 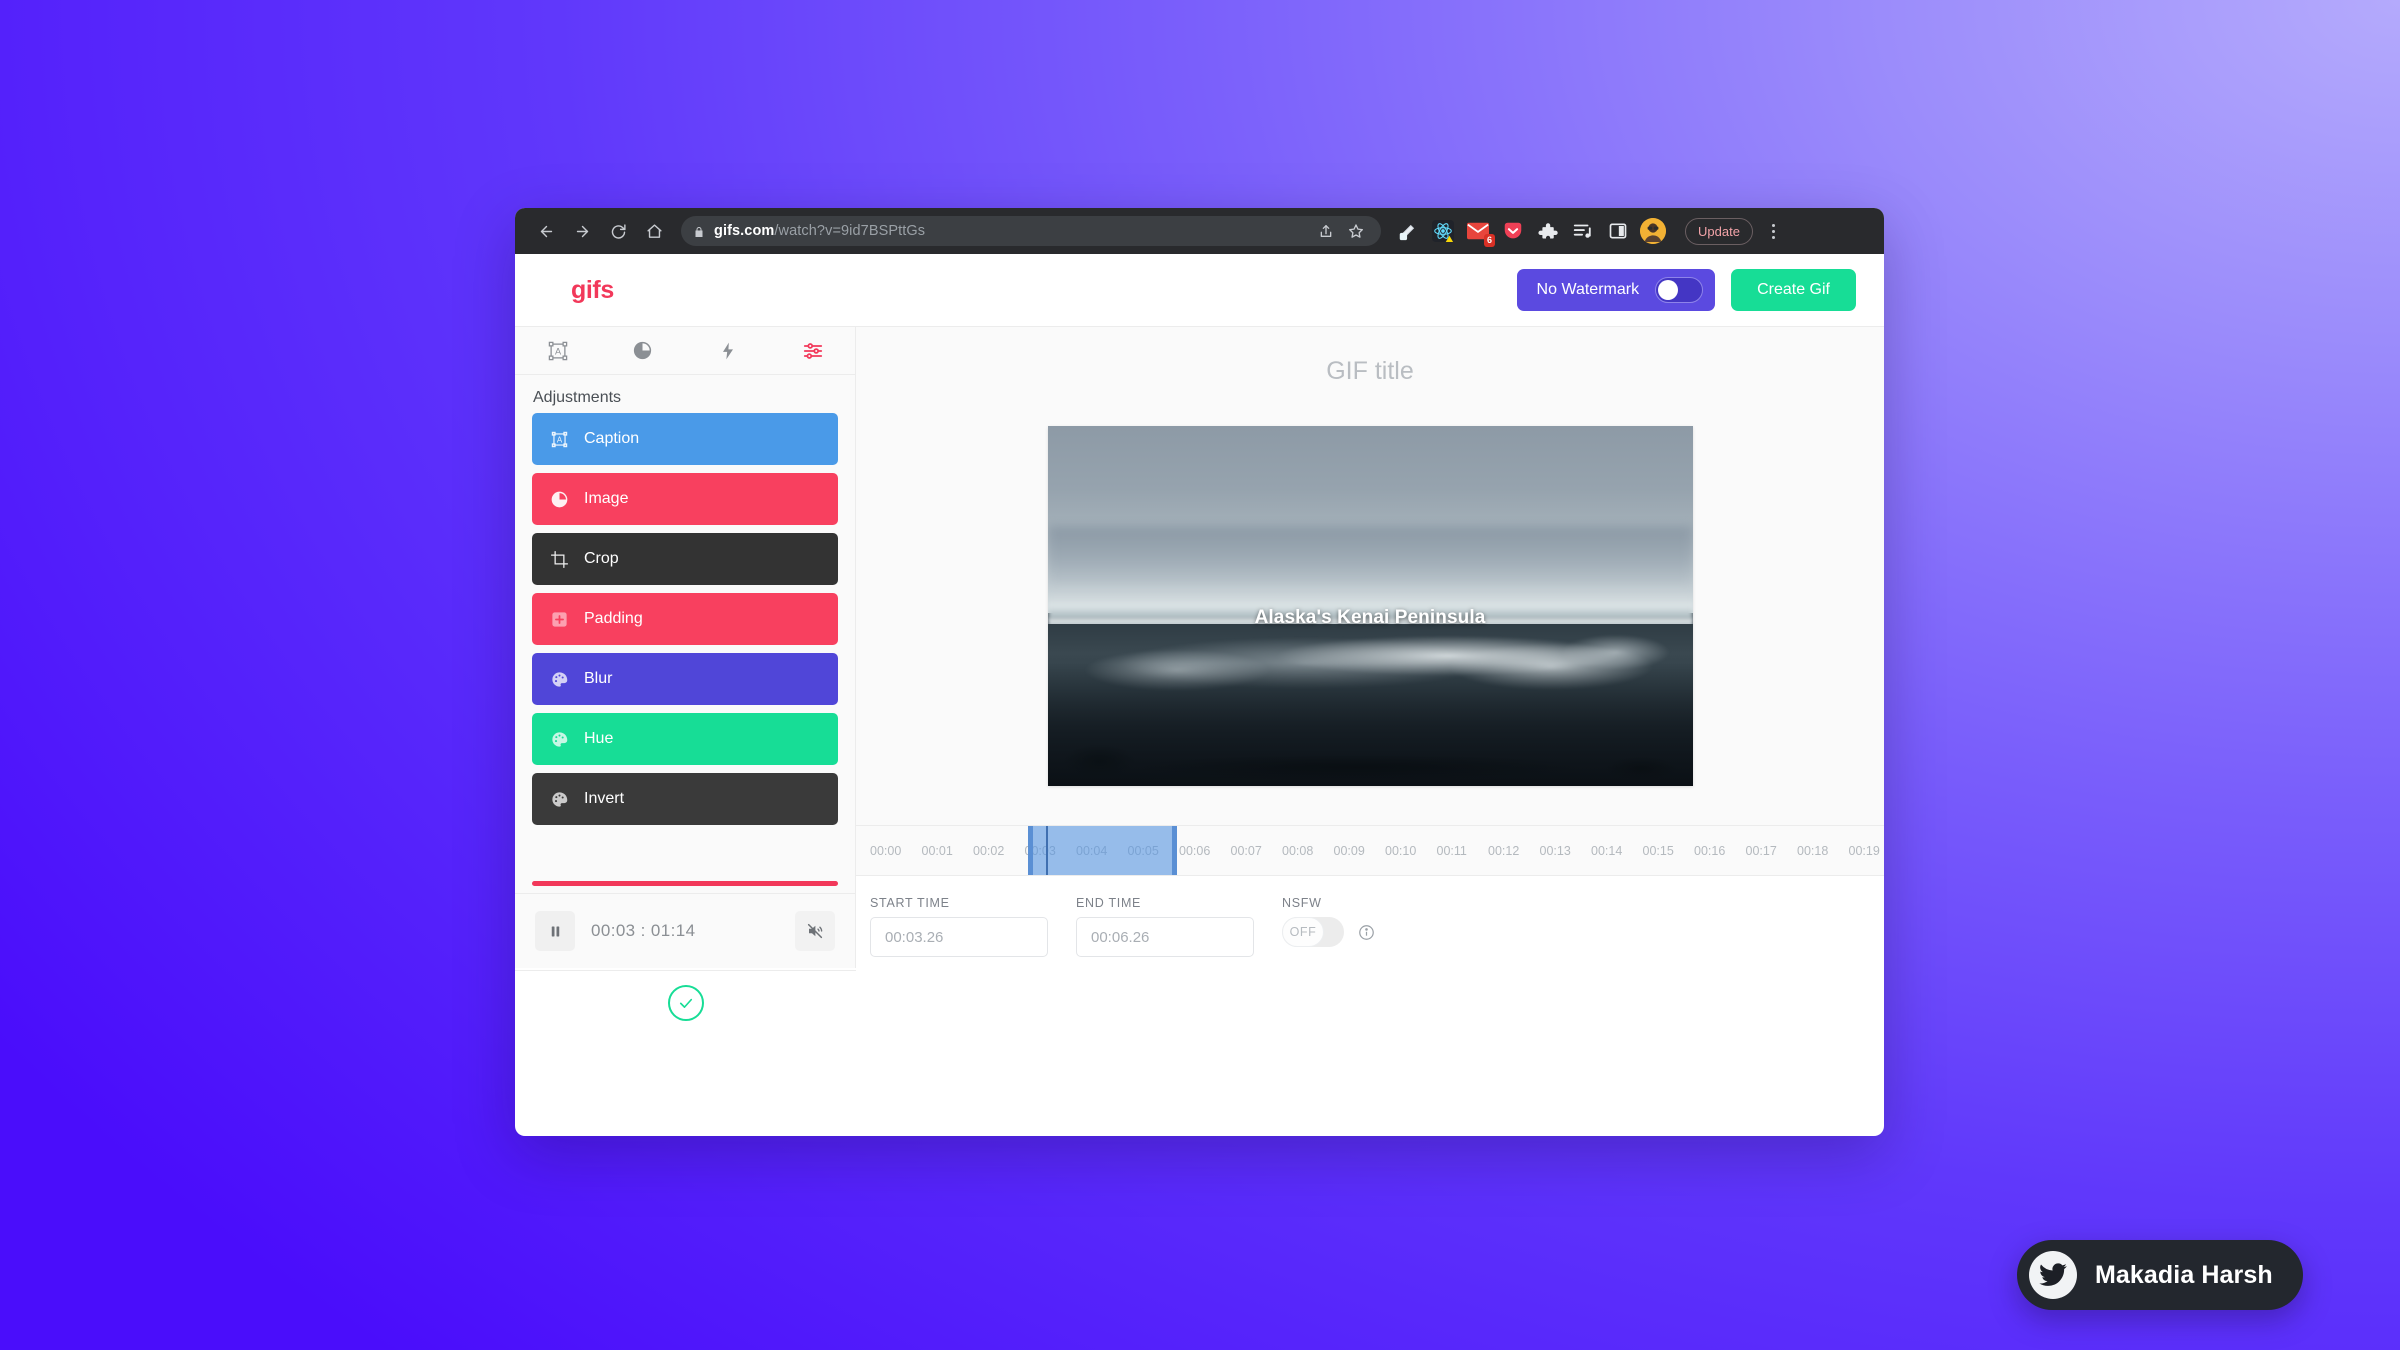 What do you see at coordinates (937, 850) in the screenshot?
I see `timeline-tick: 00:01` at bounding box center [937, 850].